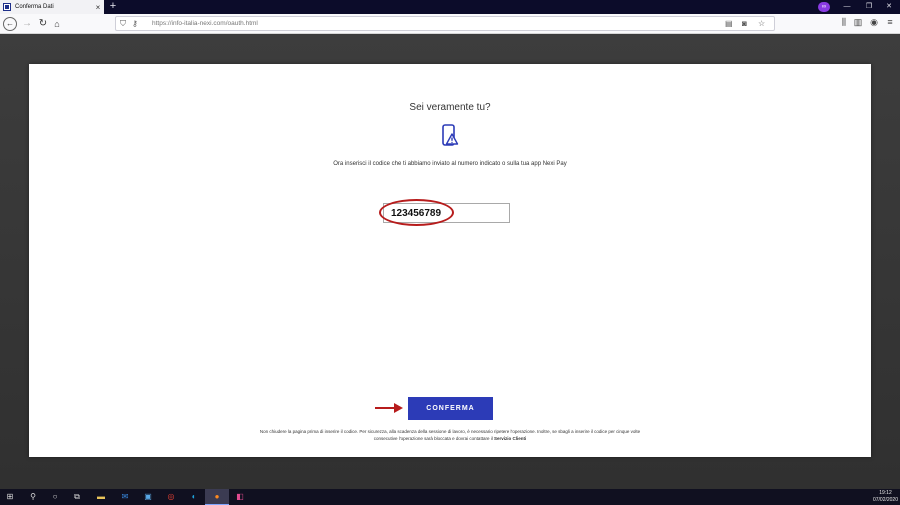 Image resolution: width=900 pixels, height=505 pixels. What do you see at coordinates (113, 7) in the screenshot?
I see `new-tab-button: +` at bounding box center [113, 7].